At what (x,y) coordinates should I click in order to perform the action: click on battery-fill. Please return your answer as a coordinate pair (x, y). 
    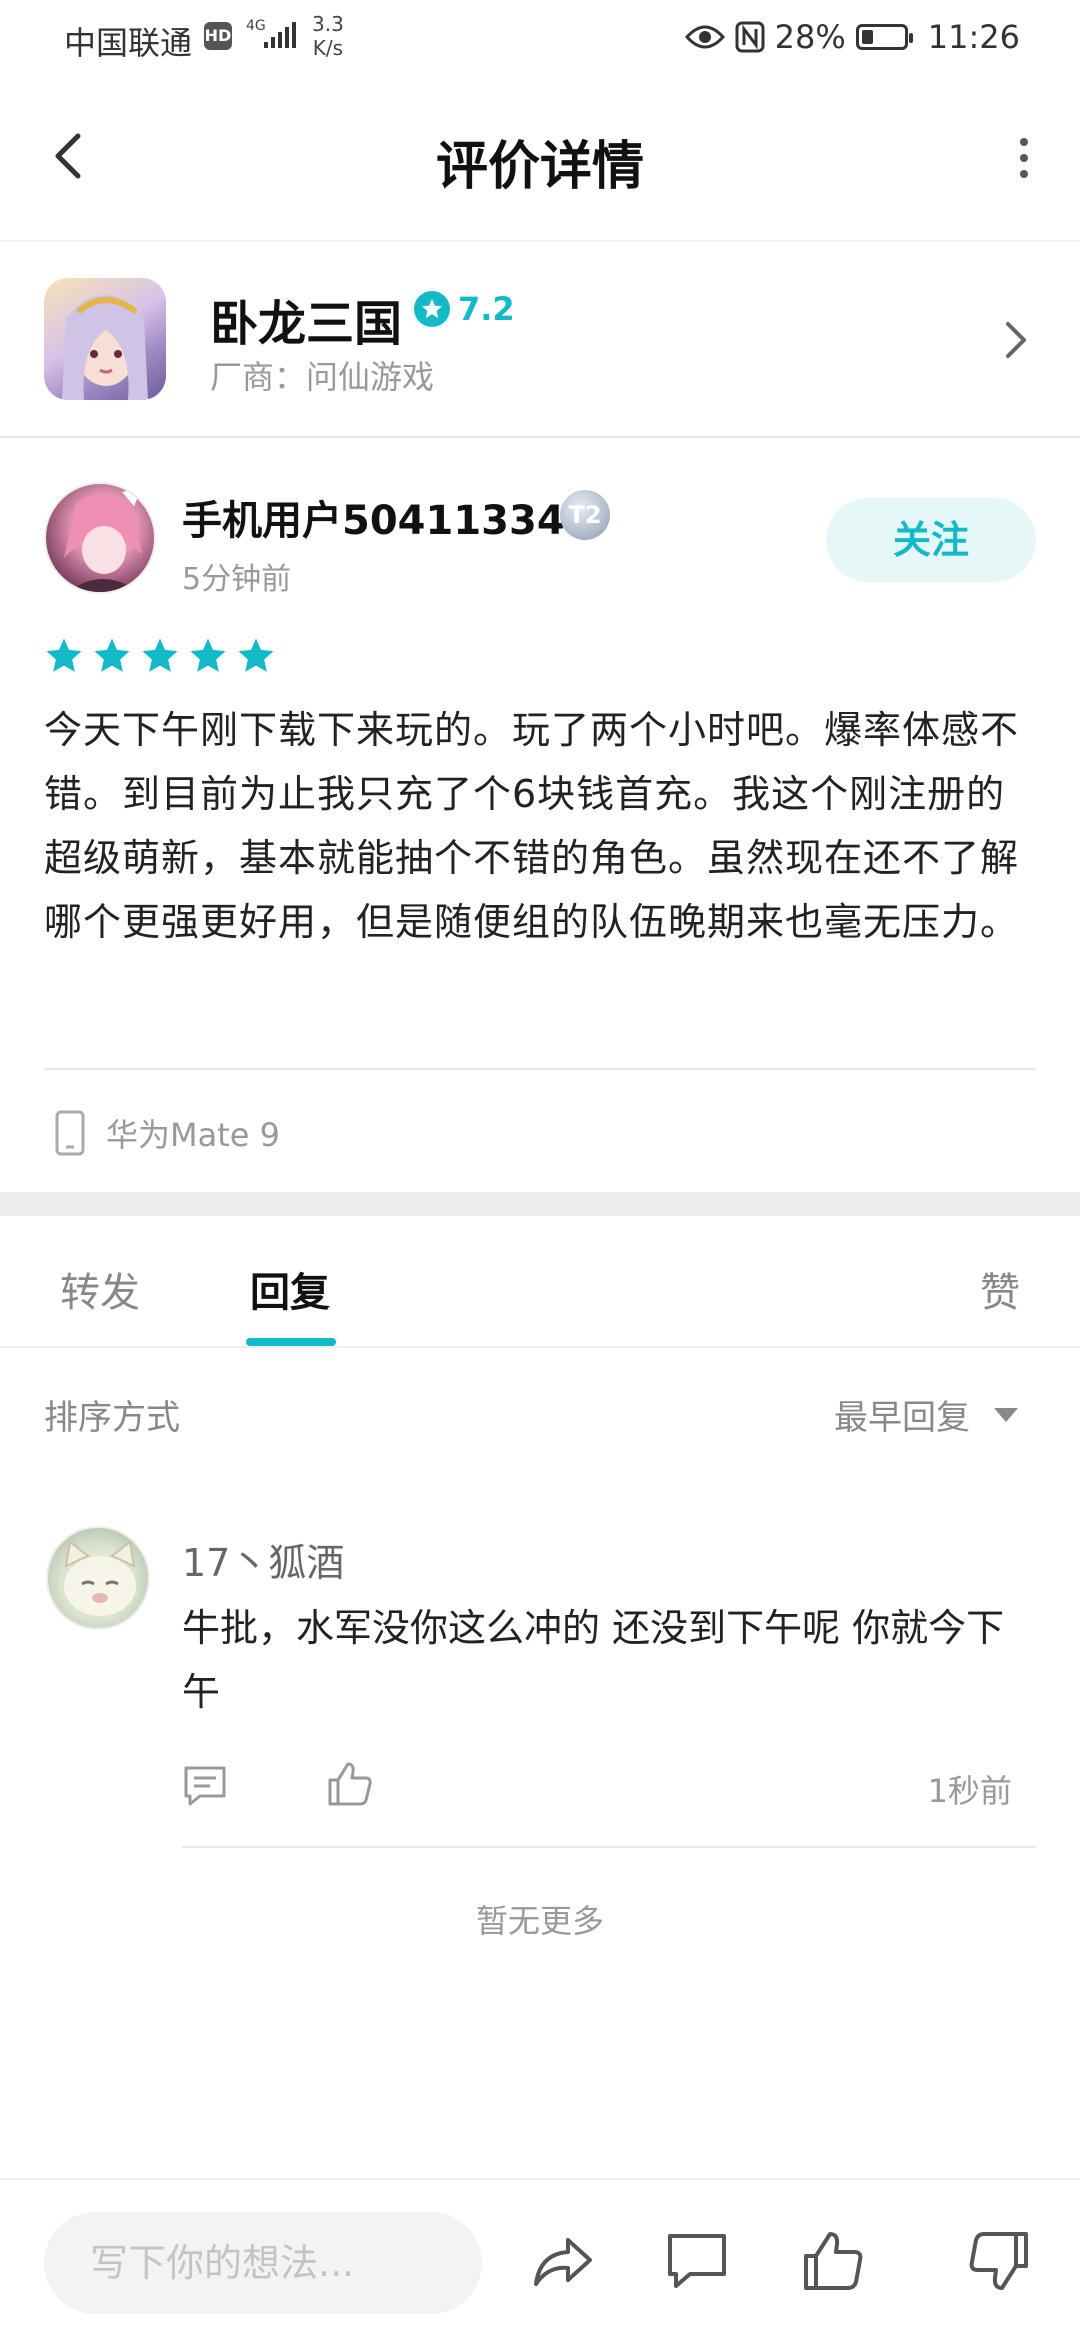
    Looking at the image, I should click on (867, 37).